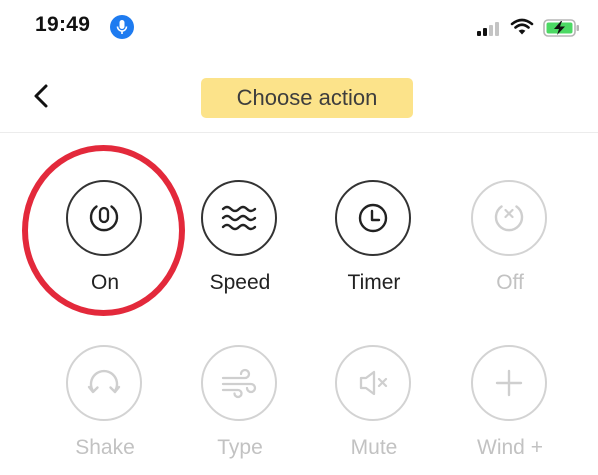 The height and width of the screenshot is (475, 598). I want to click on action-label: Mute, so click(374, 447).